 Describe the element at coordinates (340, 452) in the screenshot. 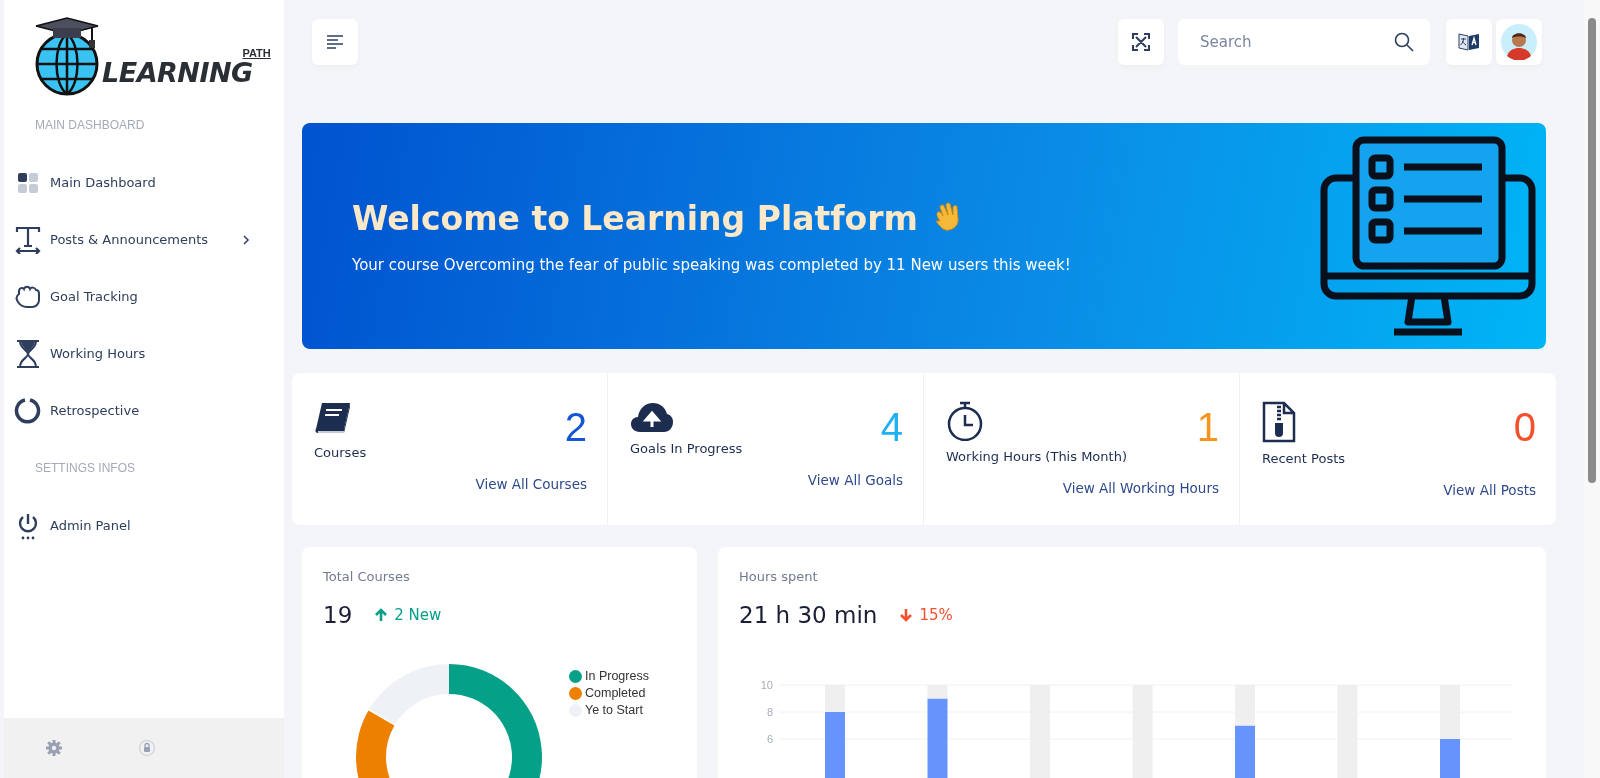

I see `stat-label: Courses` at that location.